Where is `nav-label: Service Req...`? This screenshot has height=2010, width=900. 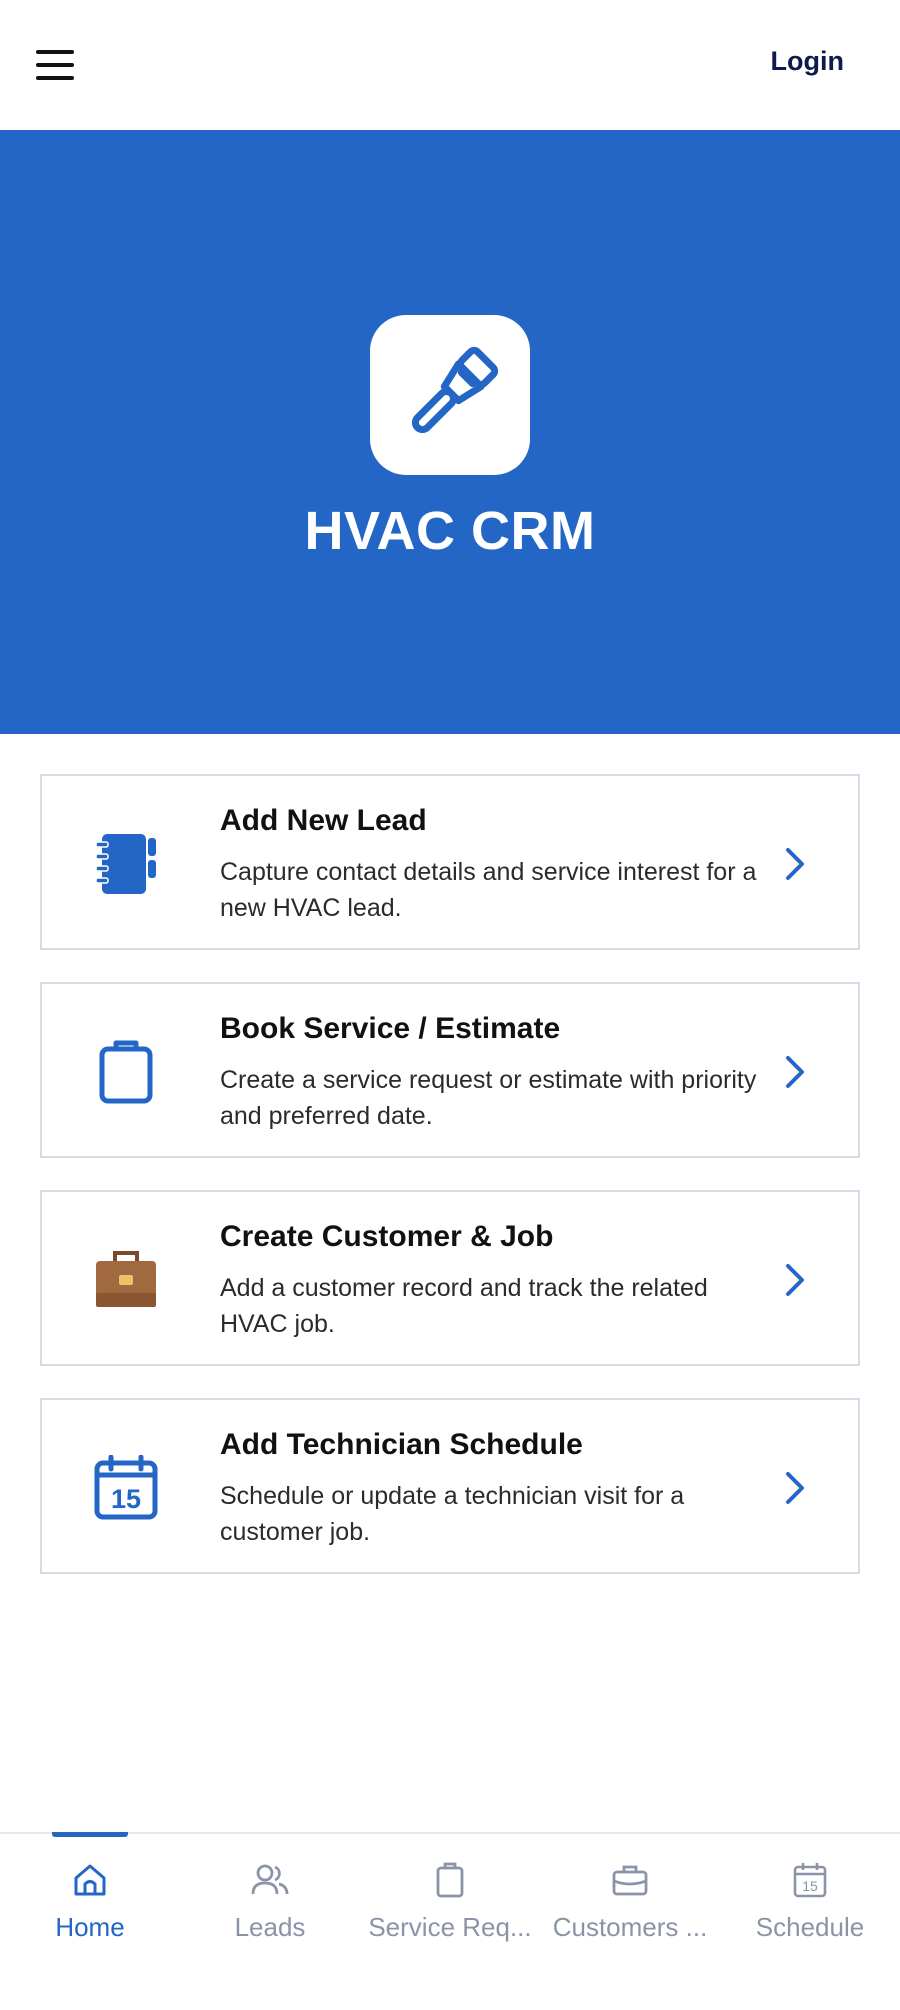 nav-label: Service Req... is located at coordinates (450, 1927).